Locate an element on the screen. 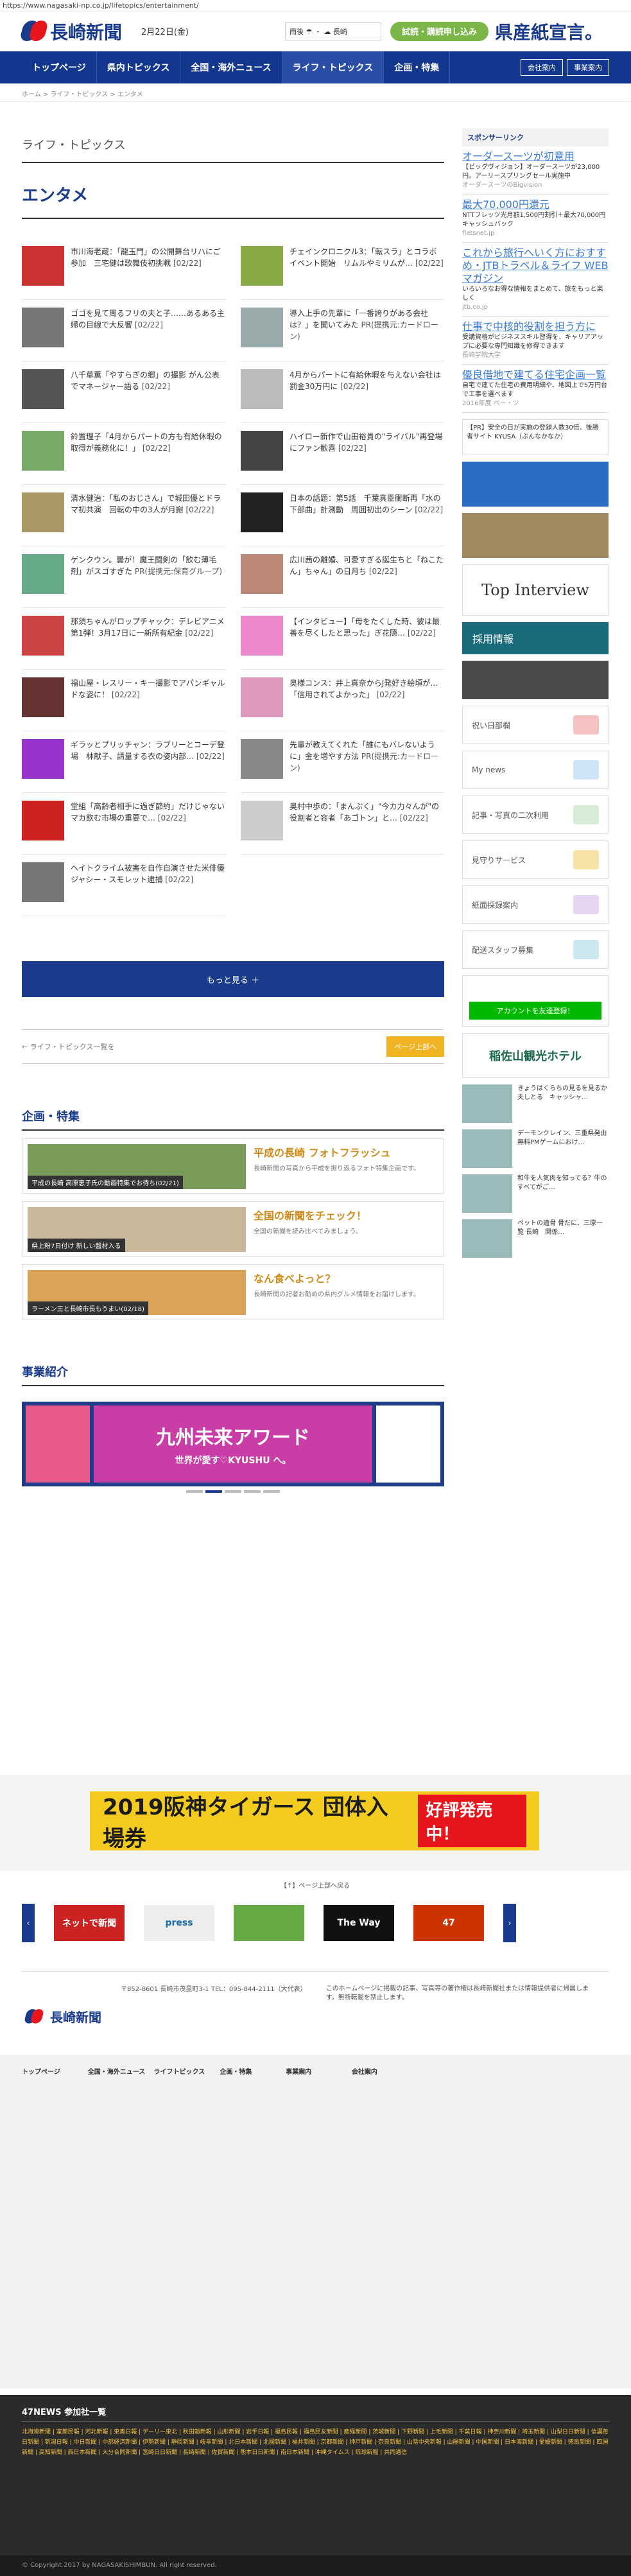  article-headline: 奥様コンス：井上真奈からJ発好き絵頃が…「信用されてよかった」 is located at coordinates (364, 689).